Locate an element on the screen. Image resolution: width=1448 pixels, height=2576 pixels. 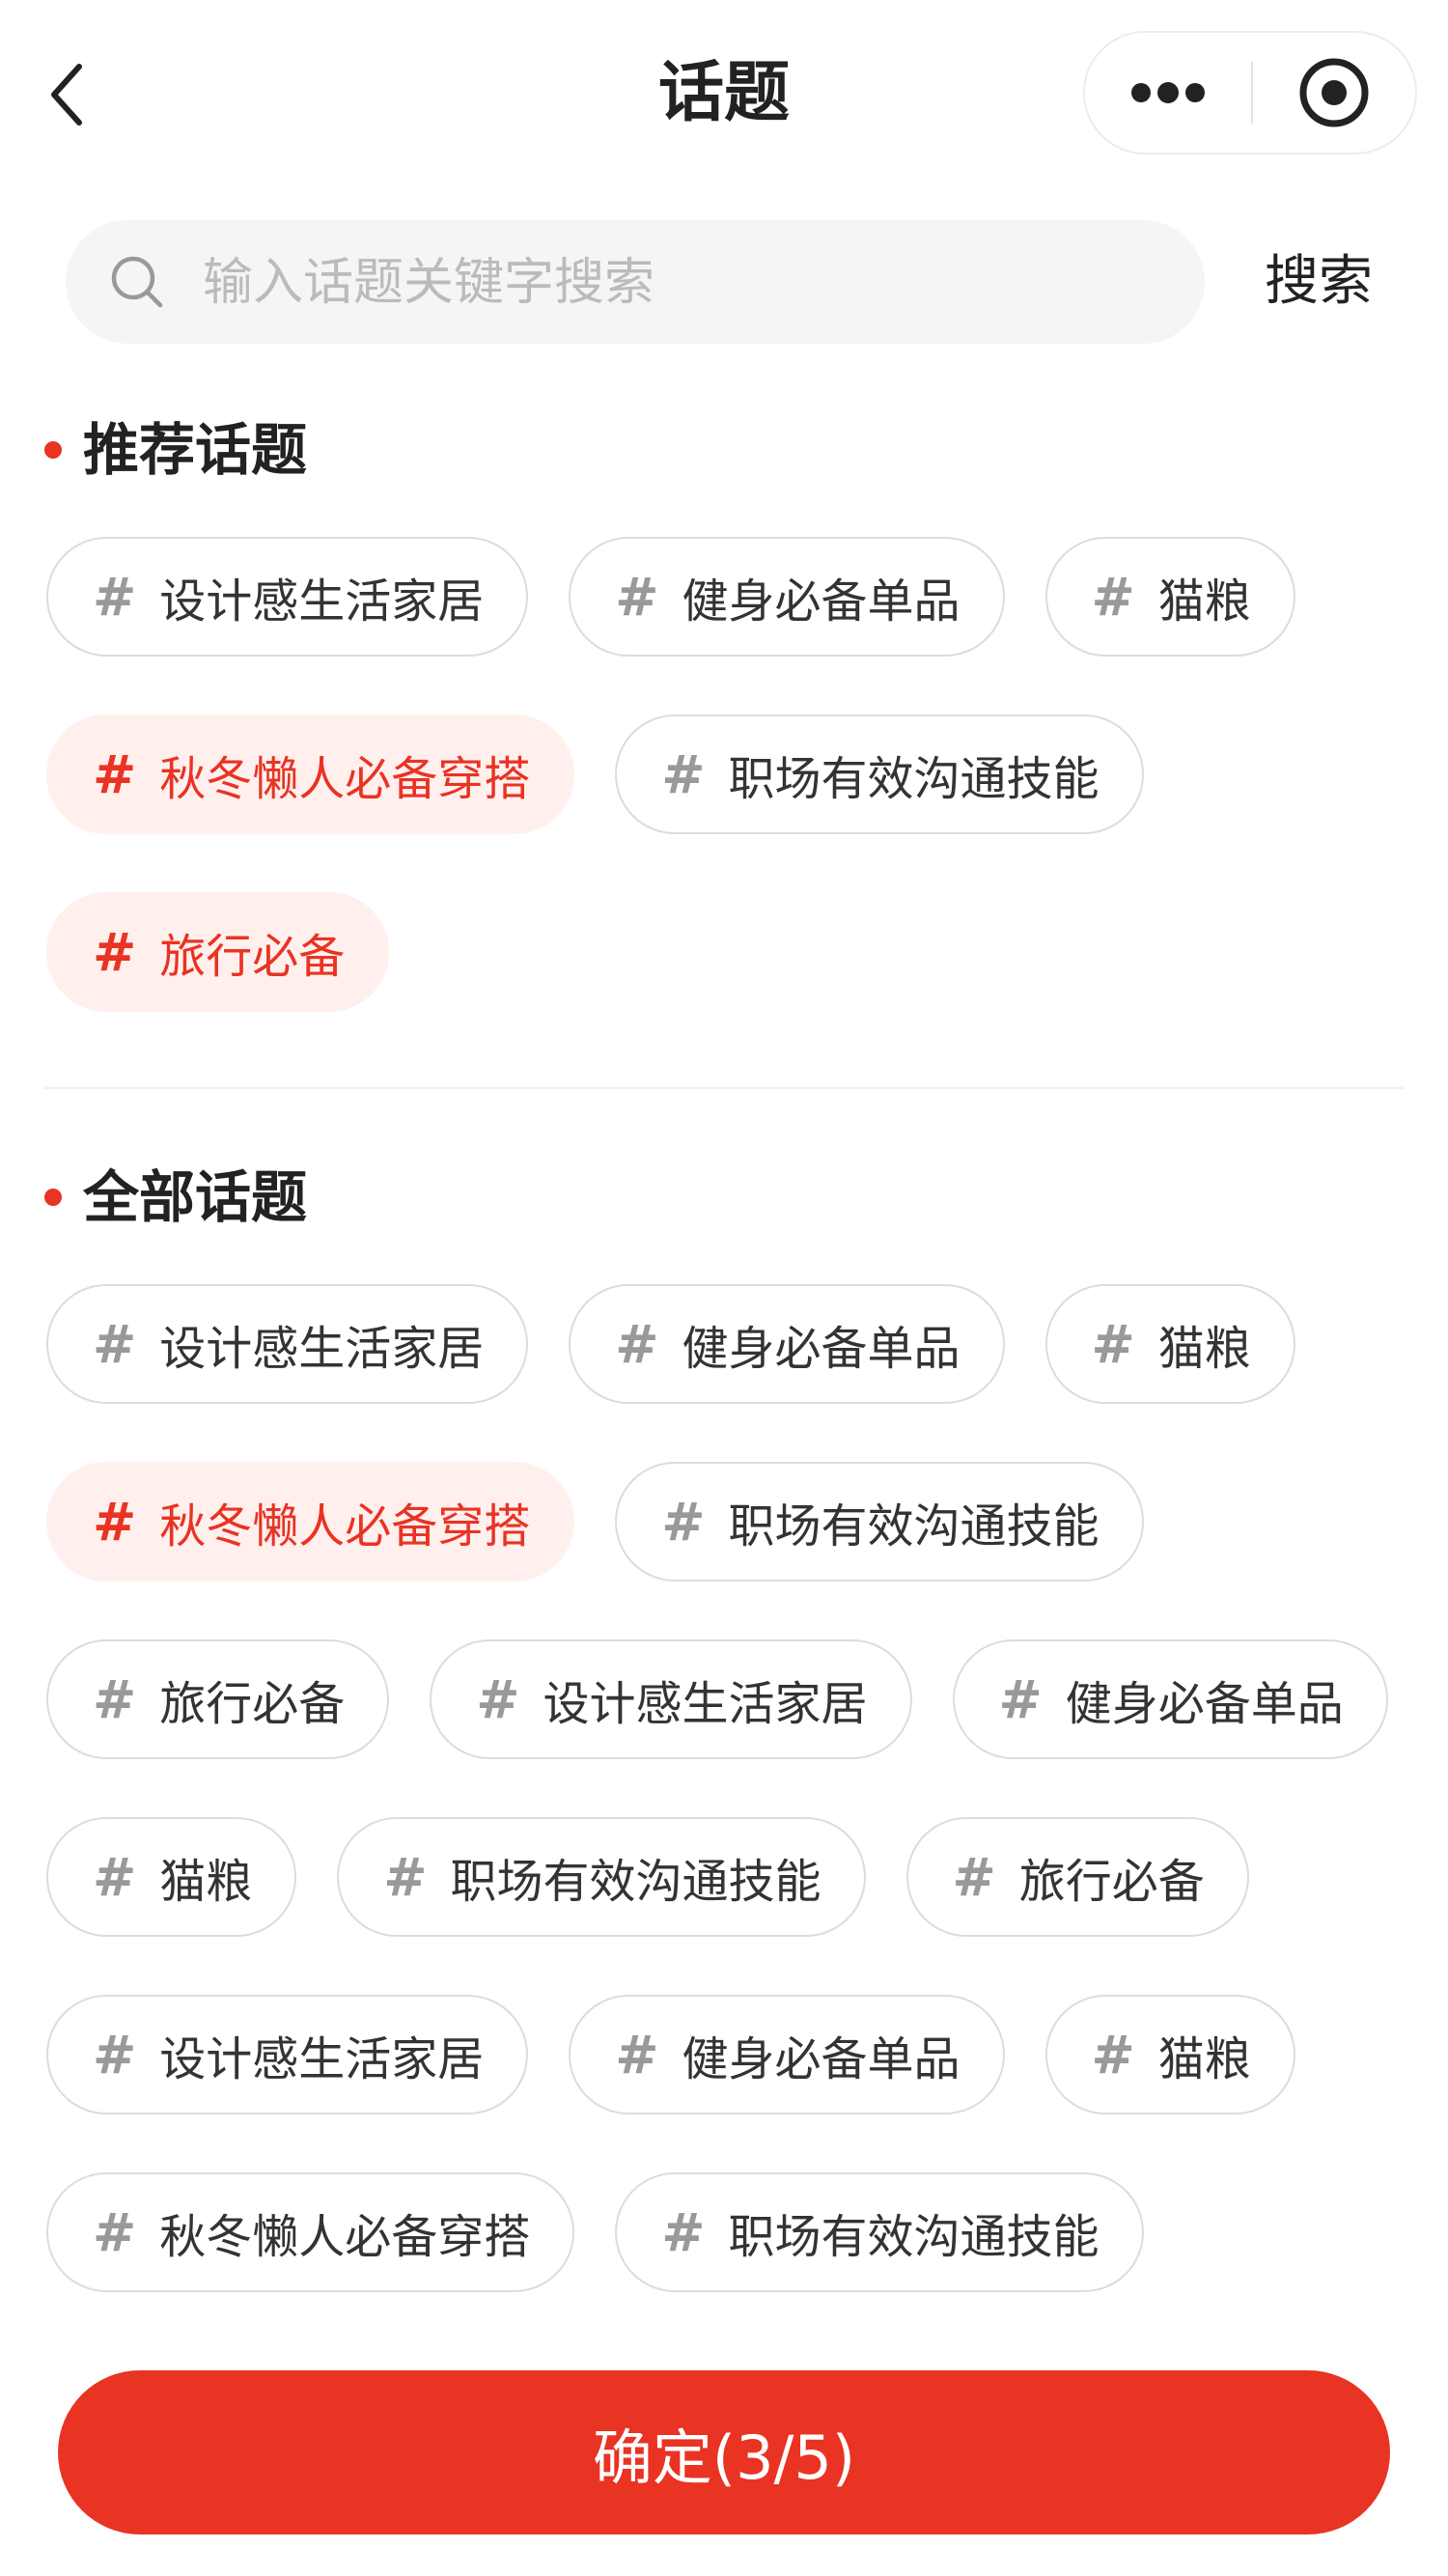
mini-program-capsule is located at coordinates (1250, 92).